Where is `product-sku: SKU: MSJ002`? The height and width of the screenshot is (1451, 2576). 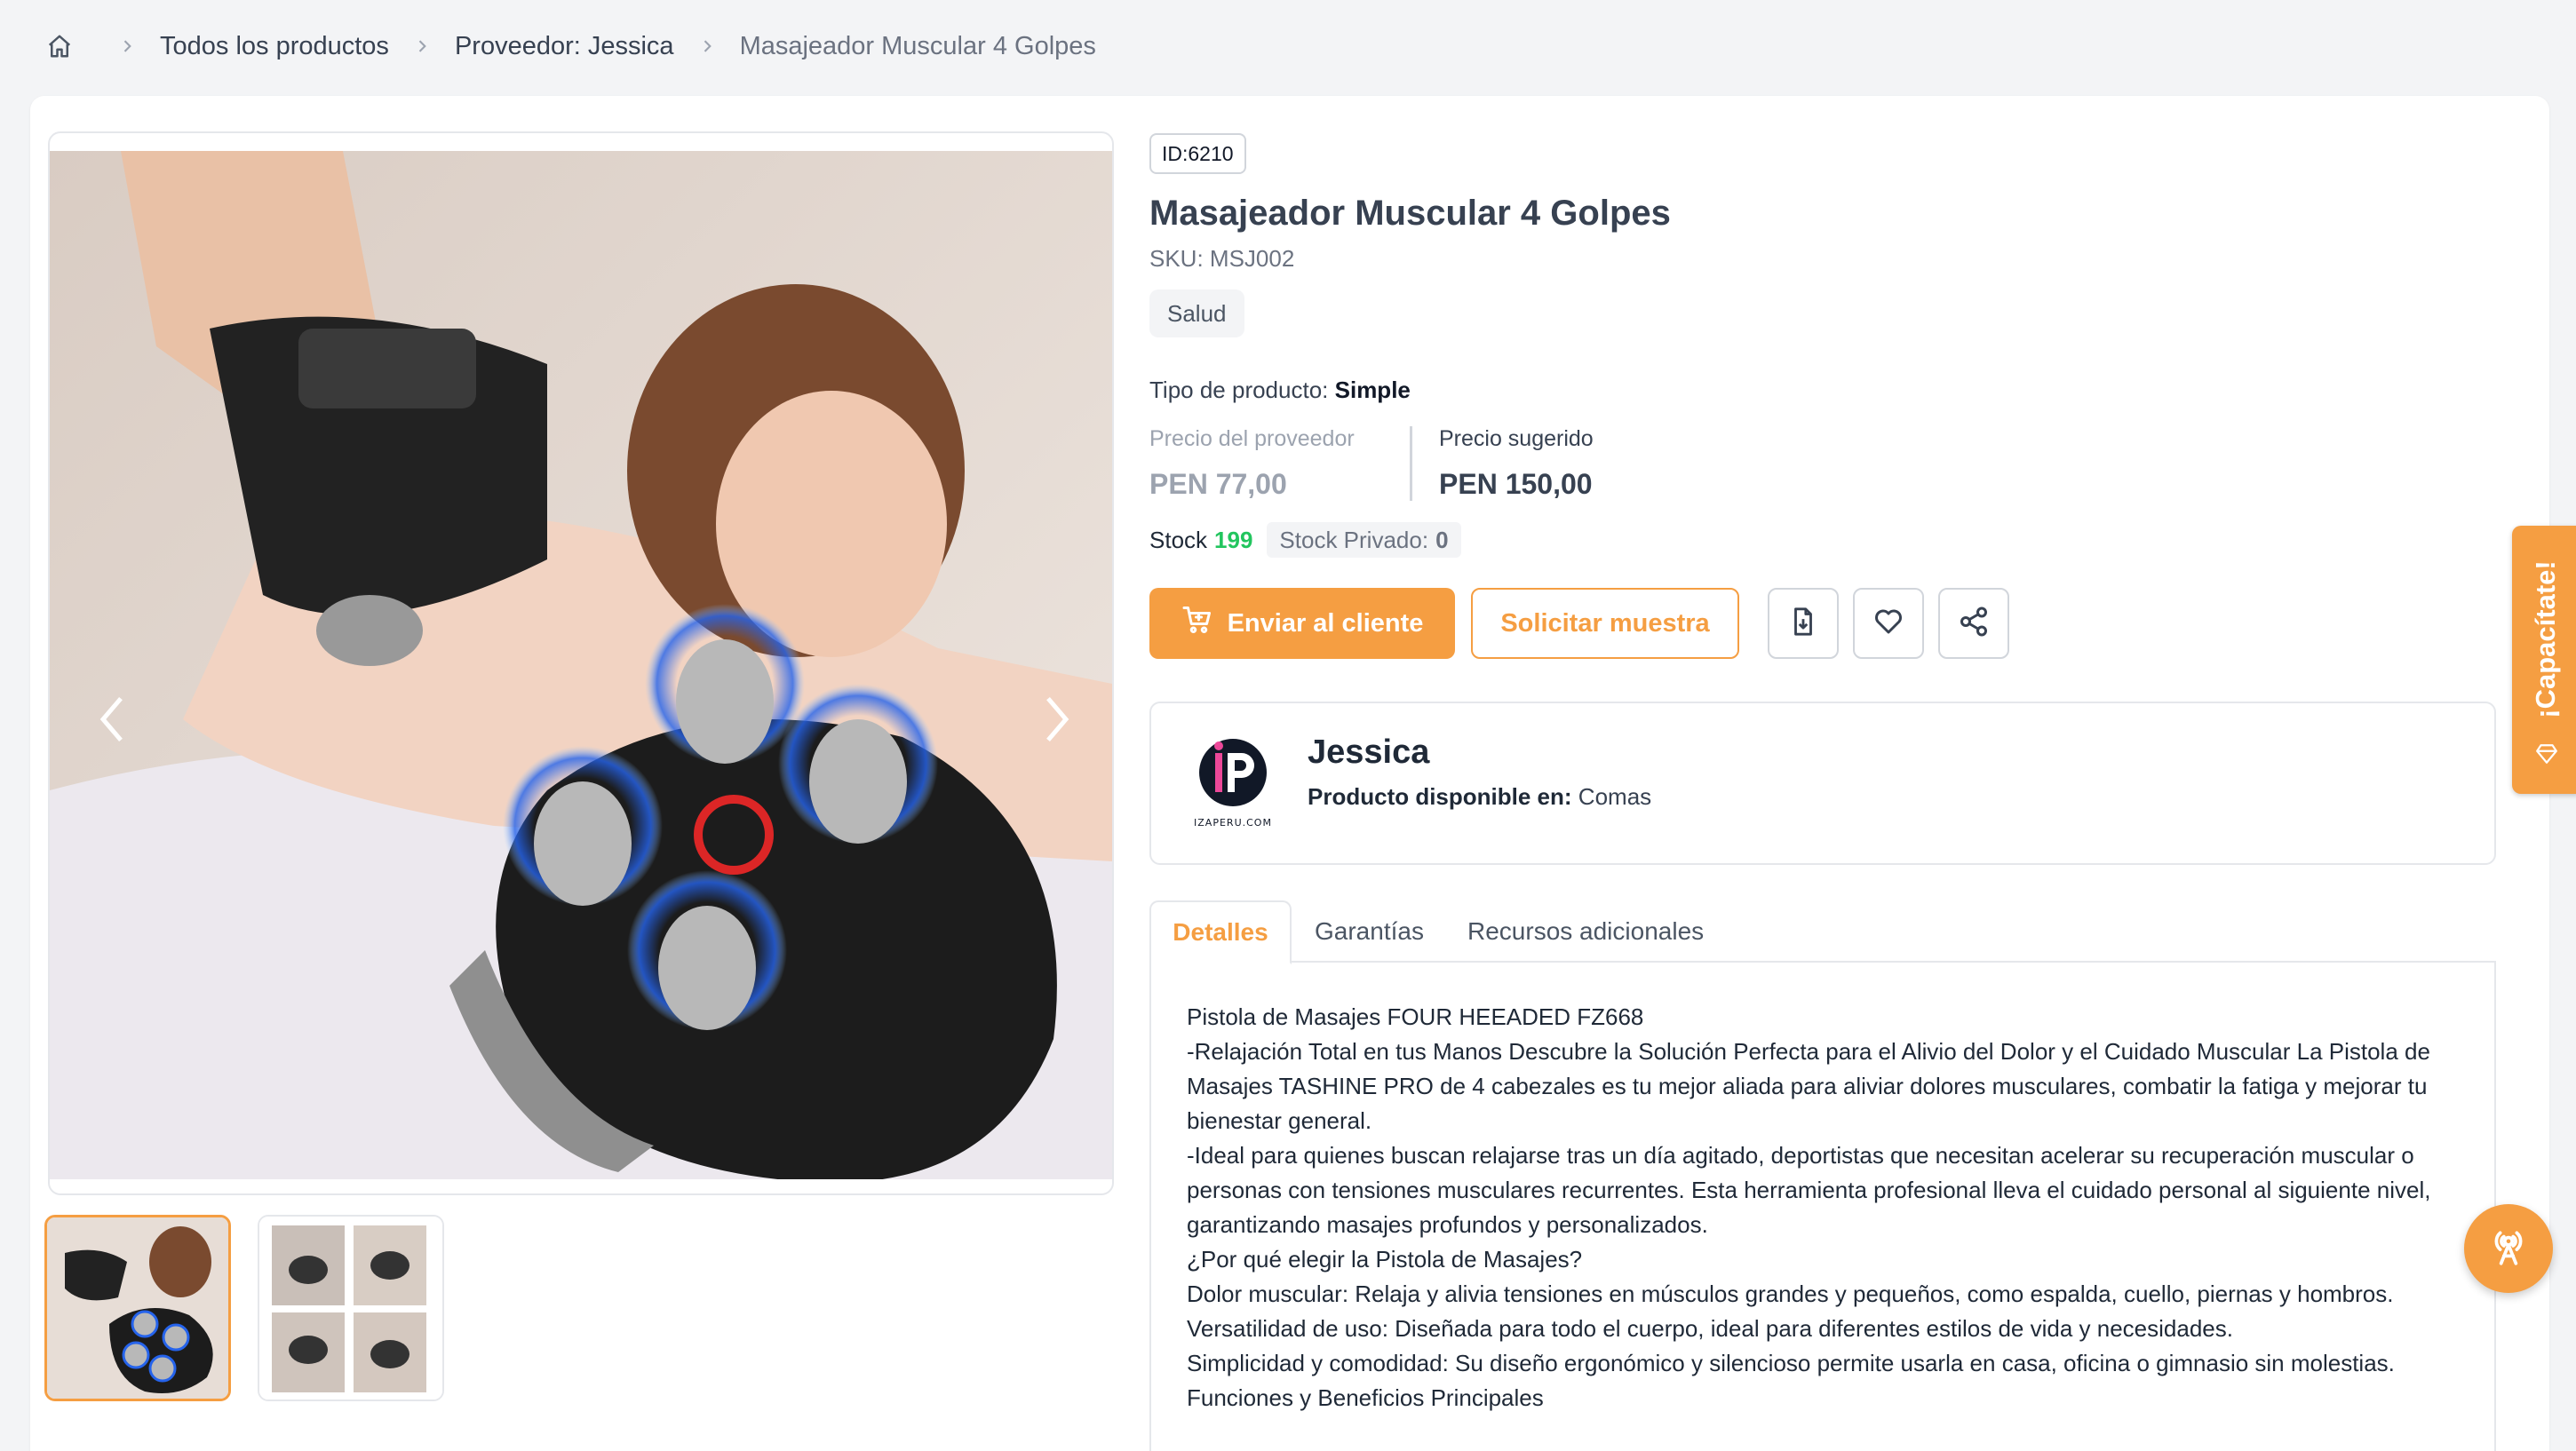
product-sku: SKU: MSJ002 is located at coordinates (1222, 258).